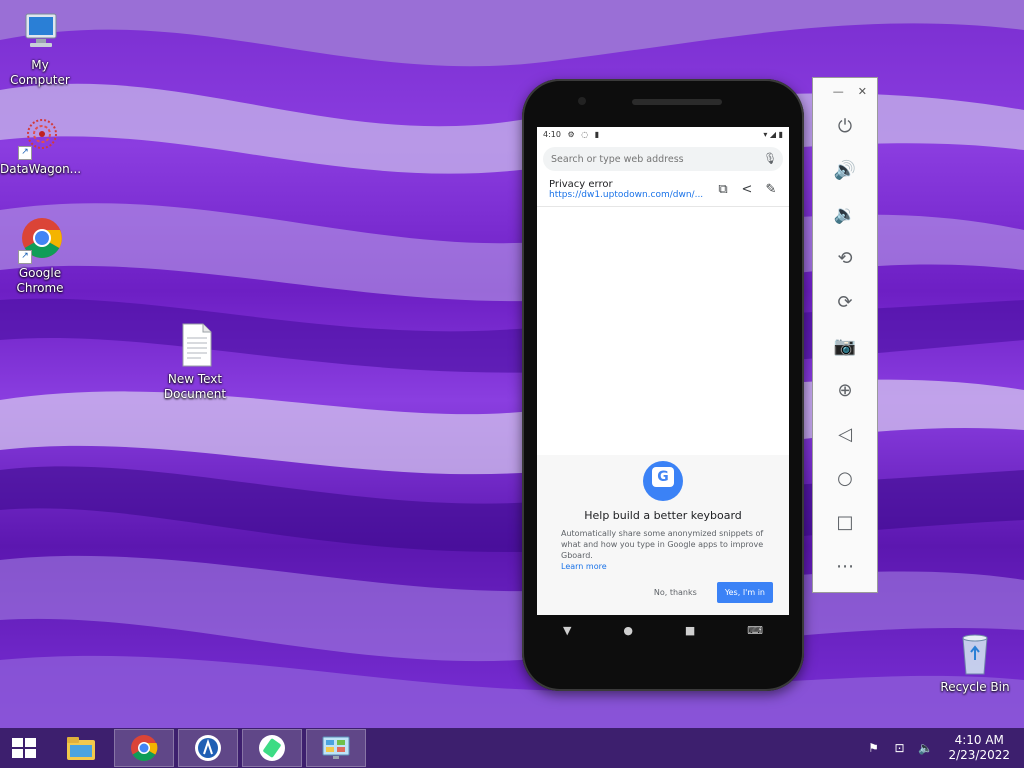 The width and height of the screenshot is (1024, 768). What do you see at coordinates (663, 630) in the screenshot?
I see `android-nav-bar: ▼ ● ■ ⌨` at bounding box center [663, 630].